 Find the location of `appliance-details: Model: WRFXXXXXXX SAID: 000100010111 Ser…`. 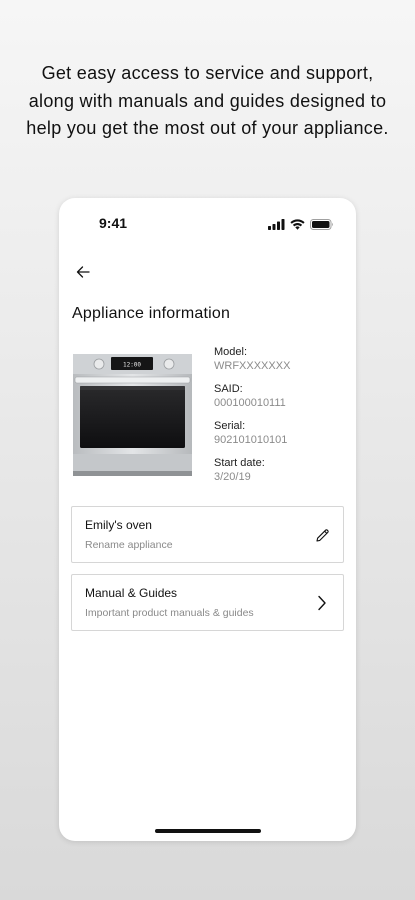

appliance-details: Model: WRFXXXXXXX SAID: 000100010111 Ser… is located at coordinates (279, 415).